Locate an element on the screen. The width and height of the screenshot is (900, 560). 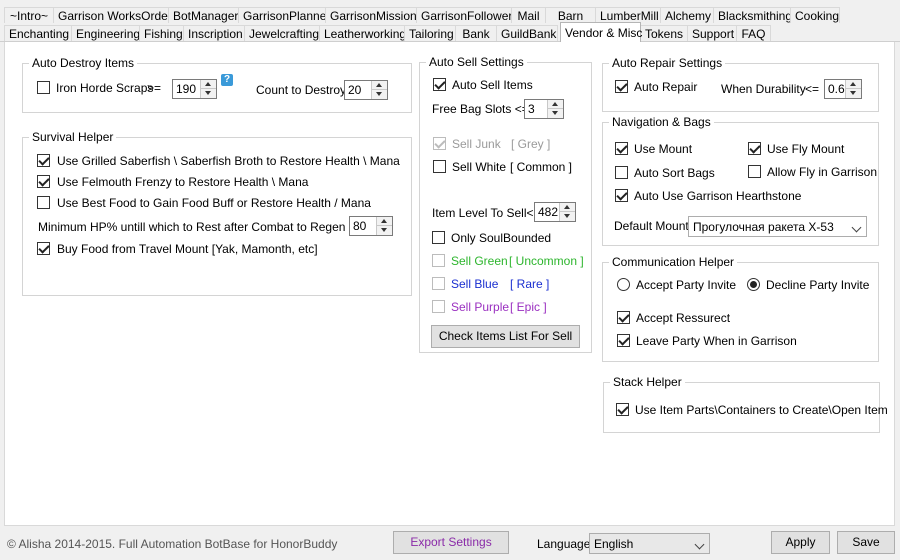
durability-stepper: 0.6 is located at coordinates (843, 89).